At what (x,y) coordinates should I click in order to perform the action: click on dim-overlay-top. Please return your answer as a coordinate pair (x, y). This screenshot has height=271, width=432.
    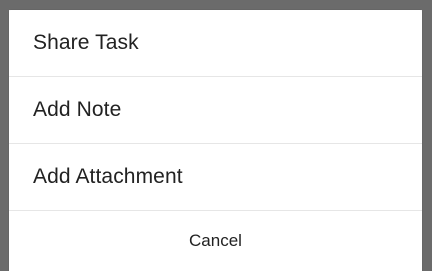
    Looking at the image, I should click on (216, 5).